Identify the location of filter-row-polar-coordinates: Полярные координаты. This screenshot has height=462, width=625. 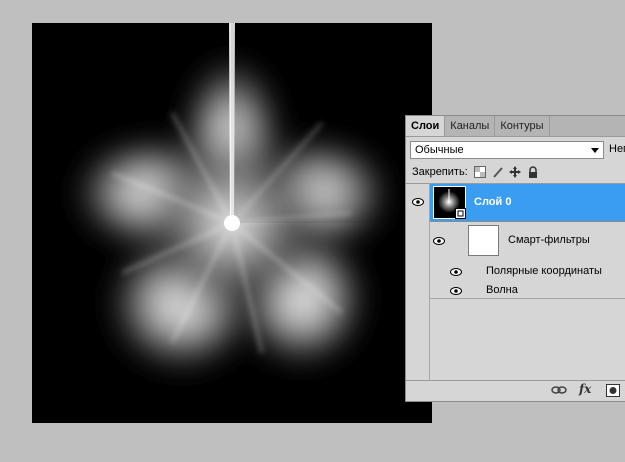
(527, 272).